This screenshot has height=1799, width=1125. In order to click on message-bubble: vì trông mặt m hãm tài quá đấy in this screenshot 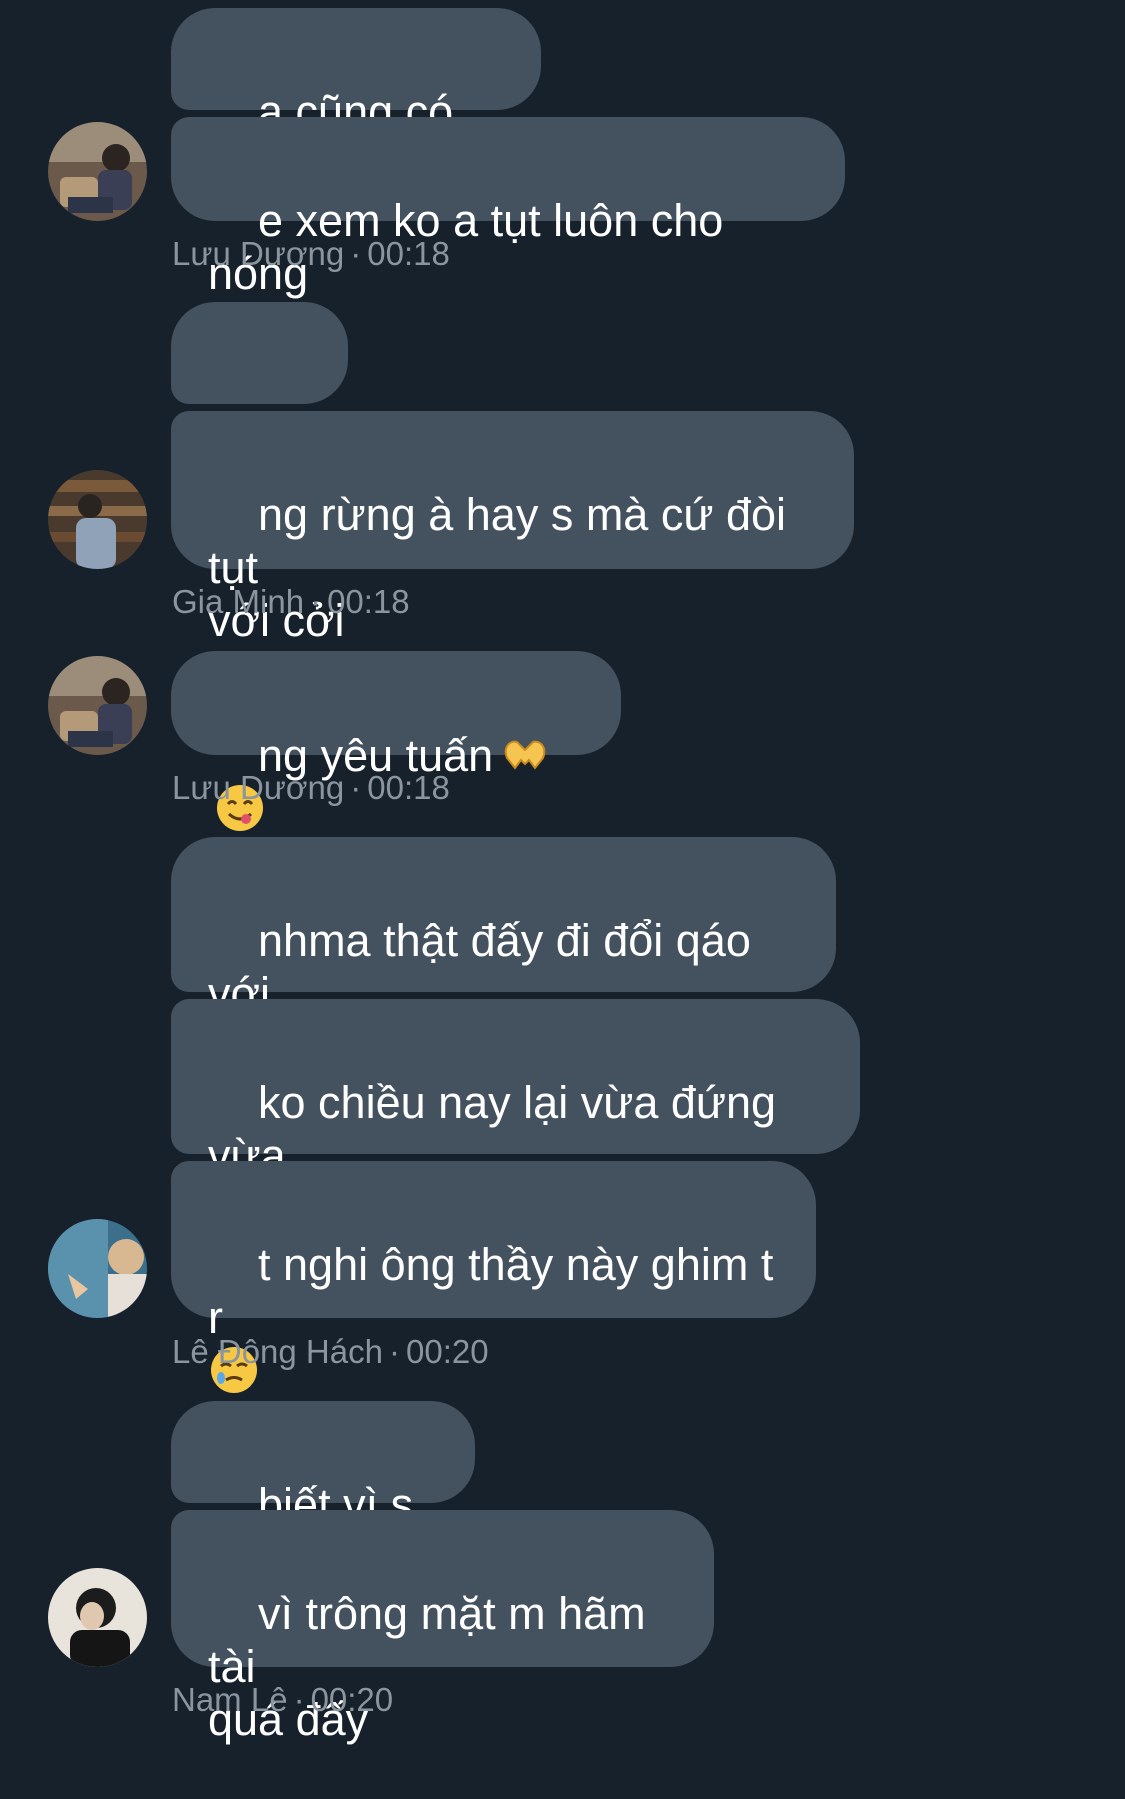, I will do `click(442, 1627)`.